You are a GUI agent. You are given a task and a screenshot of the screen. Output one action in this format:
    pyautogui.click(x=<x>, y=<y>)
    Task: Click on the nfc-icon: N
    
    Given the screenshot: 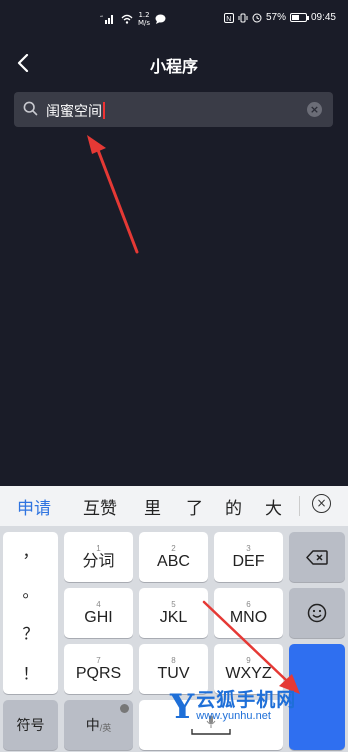 What is the action you would take?
    pyautogui.click(x=228, y=17)
    